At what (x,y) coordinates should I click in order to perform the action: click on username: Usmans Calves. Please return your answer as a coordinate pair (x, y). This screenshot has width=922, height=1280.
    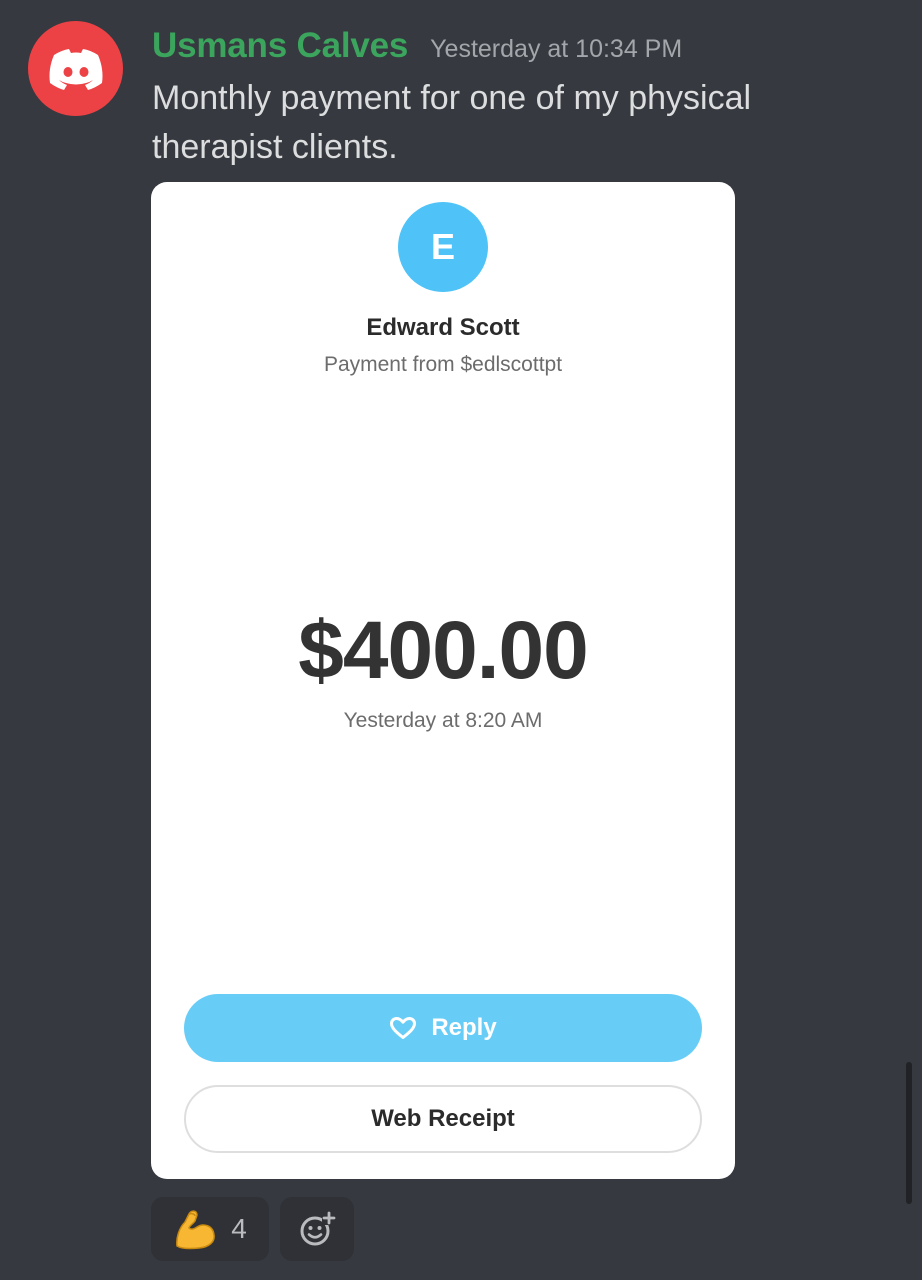
    Looking at the image, I should click on (280, 46).